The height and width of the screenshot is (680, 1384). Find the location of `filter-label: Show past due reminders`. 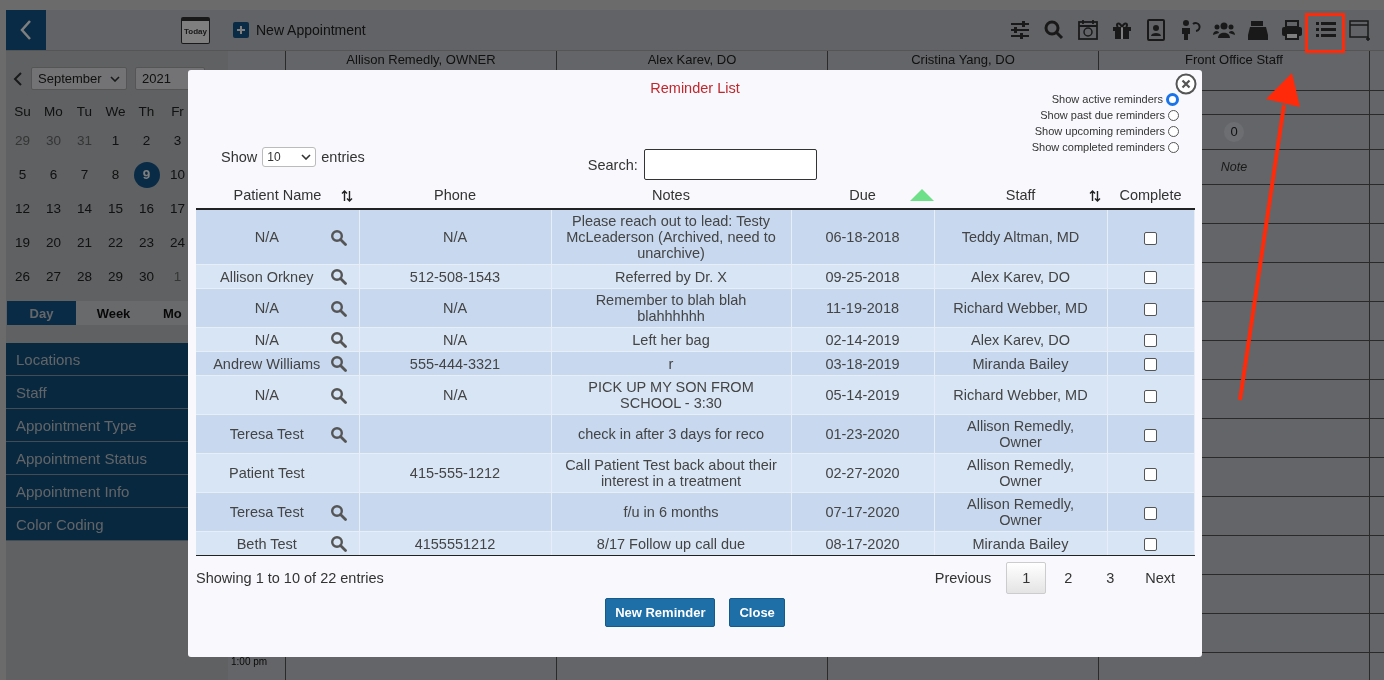

filter-label: Show past due reminders is located at coordinates (1102, 115).